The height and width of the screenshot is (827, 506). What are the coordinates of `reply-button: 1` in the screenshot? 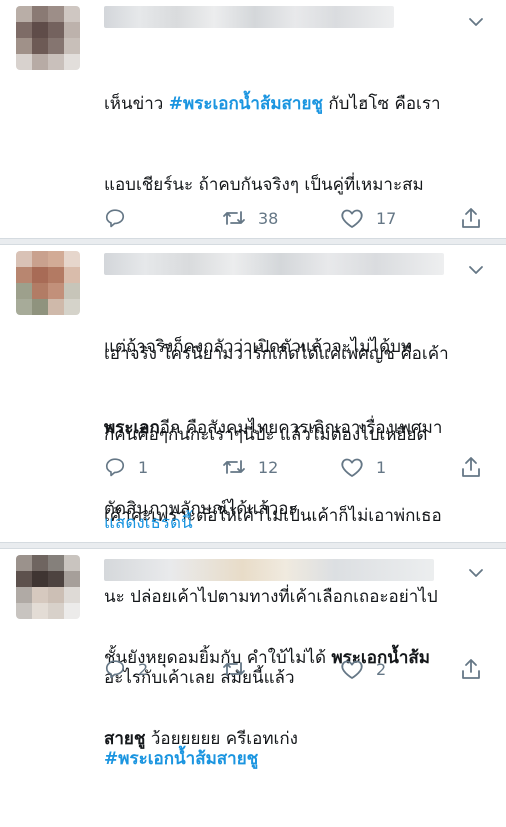 It's located at (126, 467).